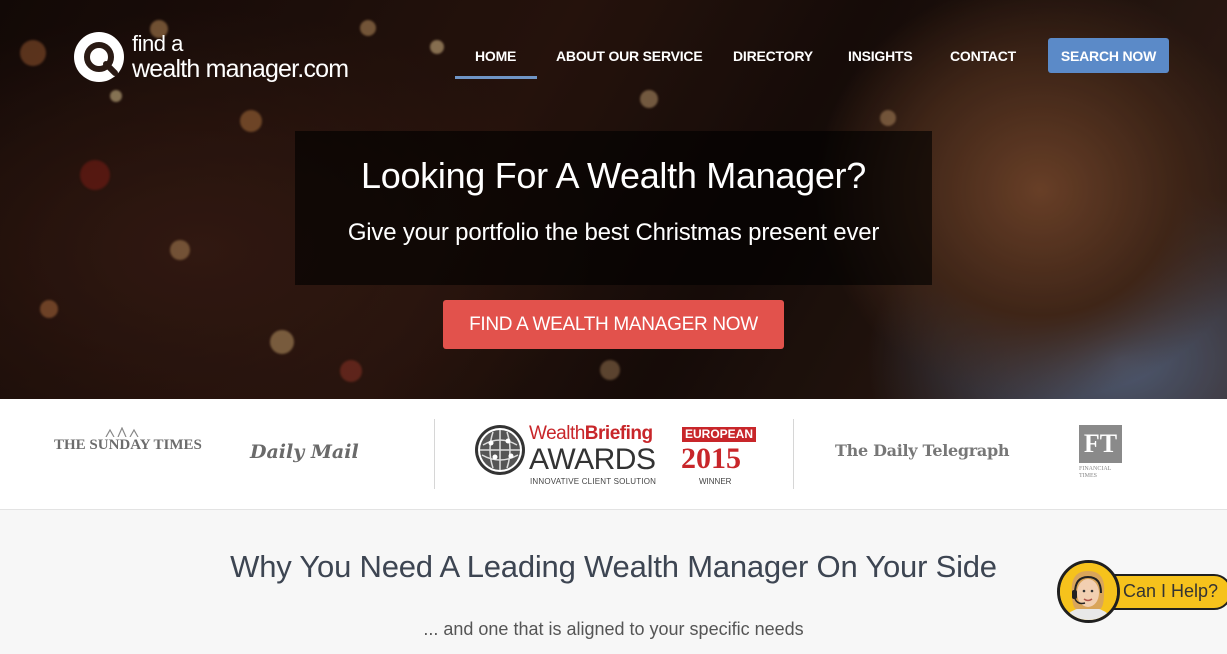 The height and width of the screenshot is (654, 1227). I want to click on awards-european-badge: EUROPEAN, so click(719, 434).